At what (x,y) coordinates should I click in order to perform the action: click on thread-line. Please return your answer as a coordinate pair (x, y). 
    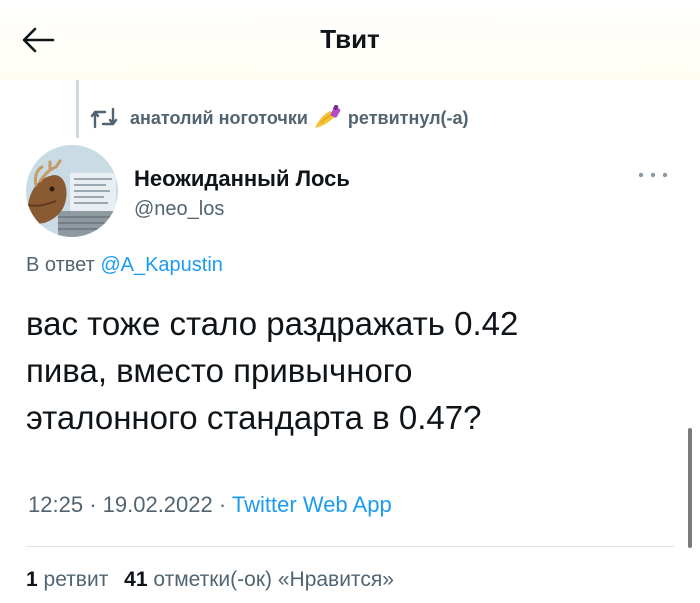
    Looking at the image, I should click on (77, 109).